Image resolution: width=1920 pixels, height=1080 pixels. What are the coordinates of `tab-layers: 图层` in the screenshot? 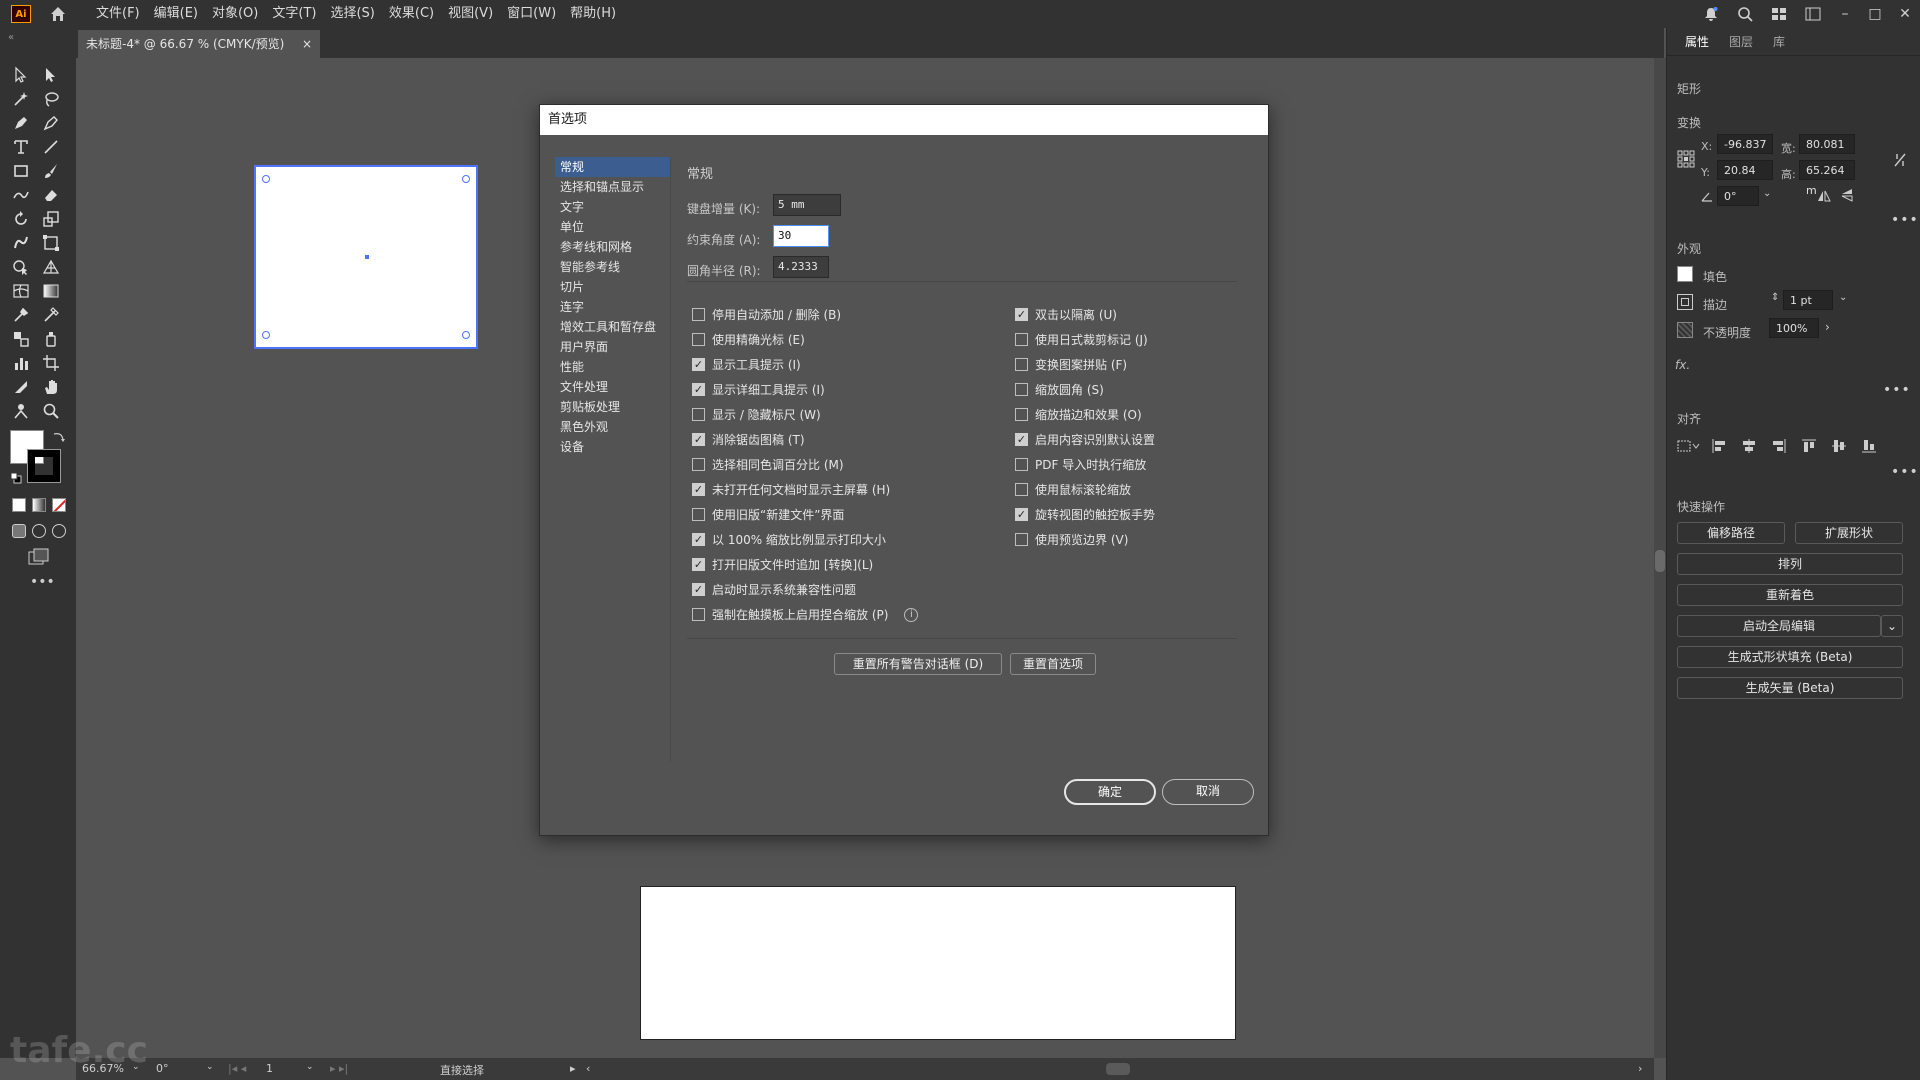 It's located at (1741, 41).